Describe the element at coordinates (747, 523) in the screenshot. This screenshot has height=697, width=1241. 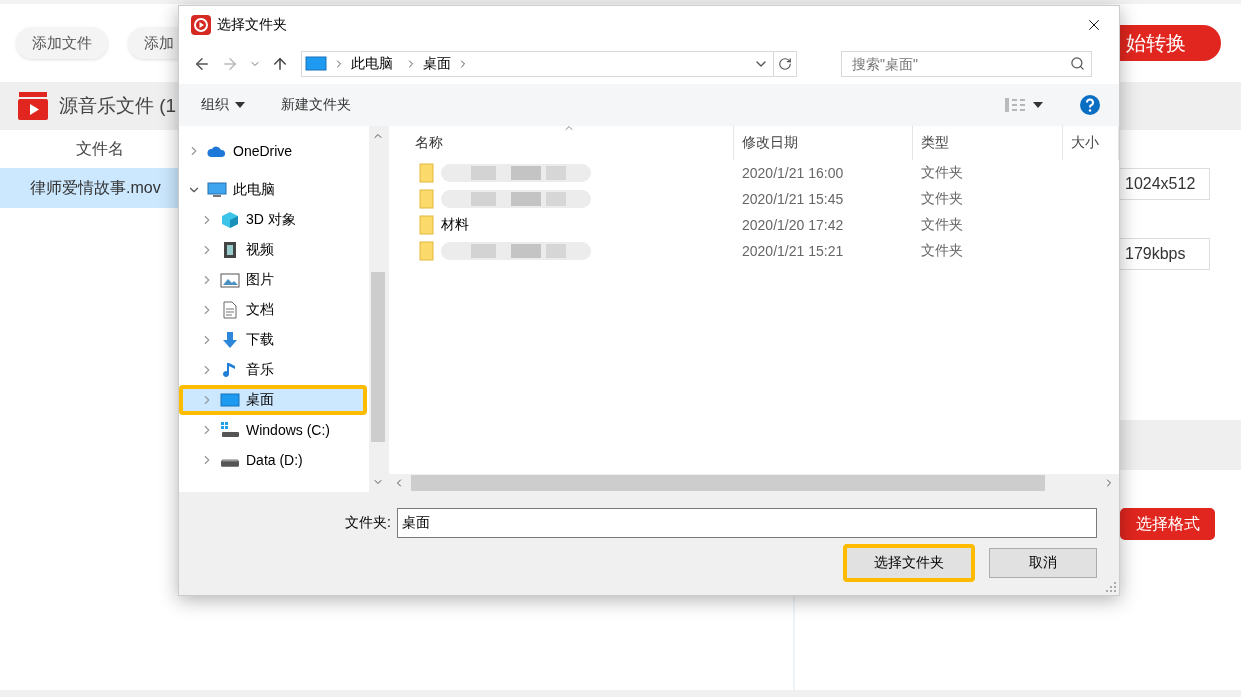
I see `folder-input: 桌面` at that location.